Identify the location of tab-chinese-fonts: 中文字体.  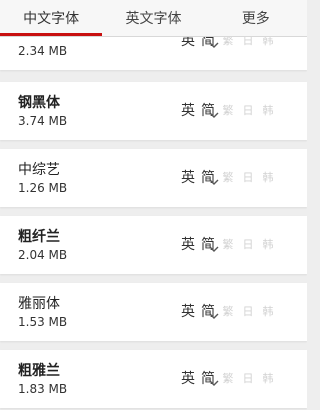
(51, 18).